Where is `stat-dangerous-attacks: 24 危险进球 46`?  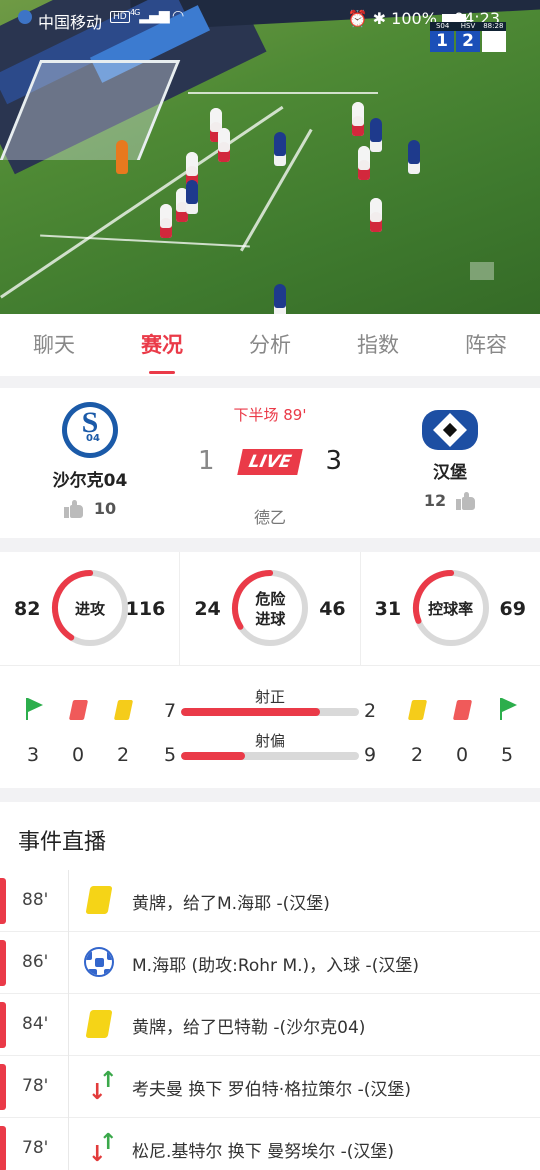 stat-dangerous-attacks: 24 危险进球 46 is located at coordinates (270, 608).